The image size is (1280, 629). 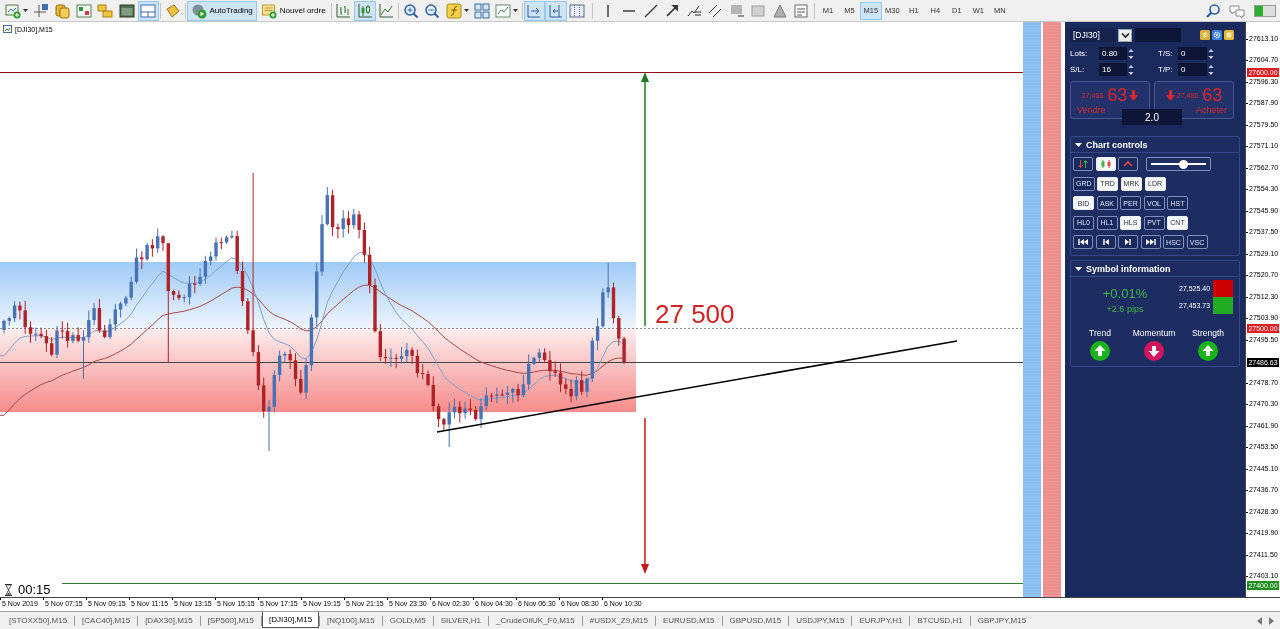 I want to click on layout-button, so click(x=148, y=10).